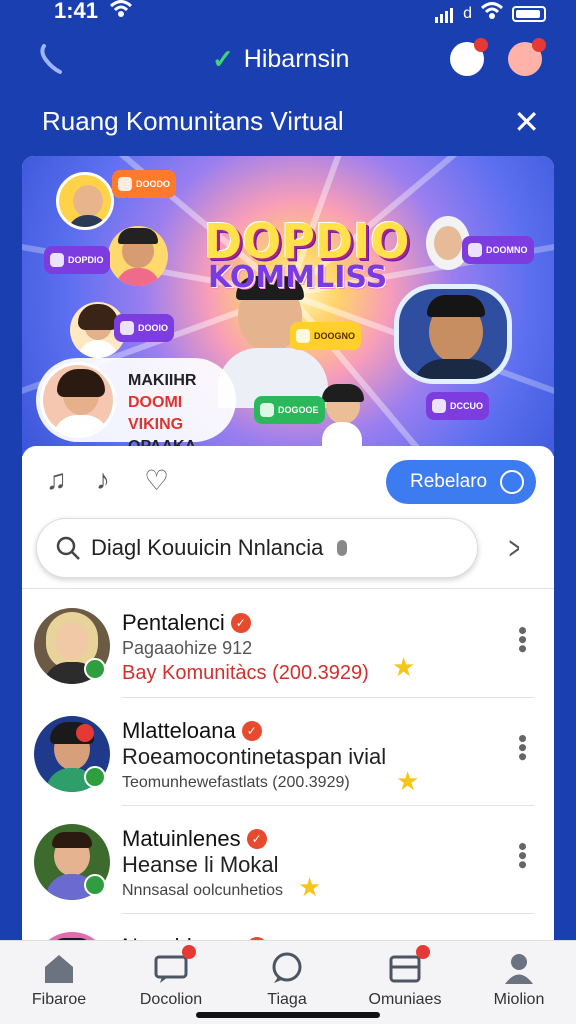 Image resolution: width=576 pixels, height=1024 pixels. I want to click on nav-item-home: Fibaroe, so click(59, 980).